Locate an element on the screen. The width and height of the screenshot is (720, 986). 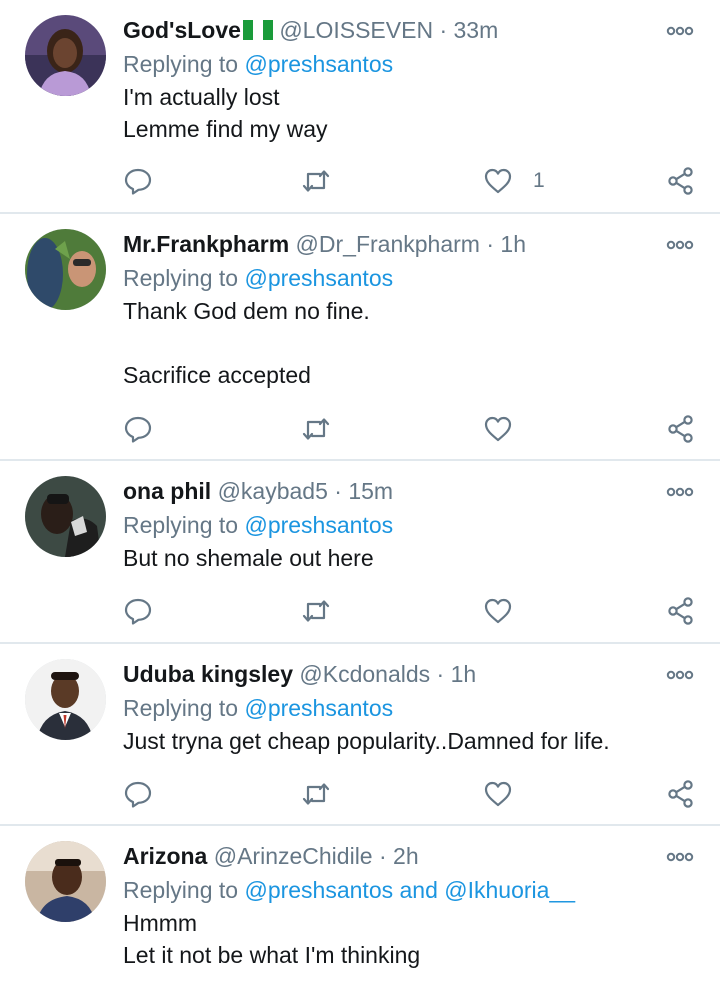
tweet-header: ona phil @kaybad5 · 15m is located at coordinates (381, 491).